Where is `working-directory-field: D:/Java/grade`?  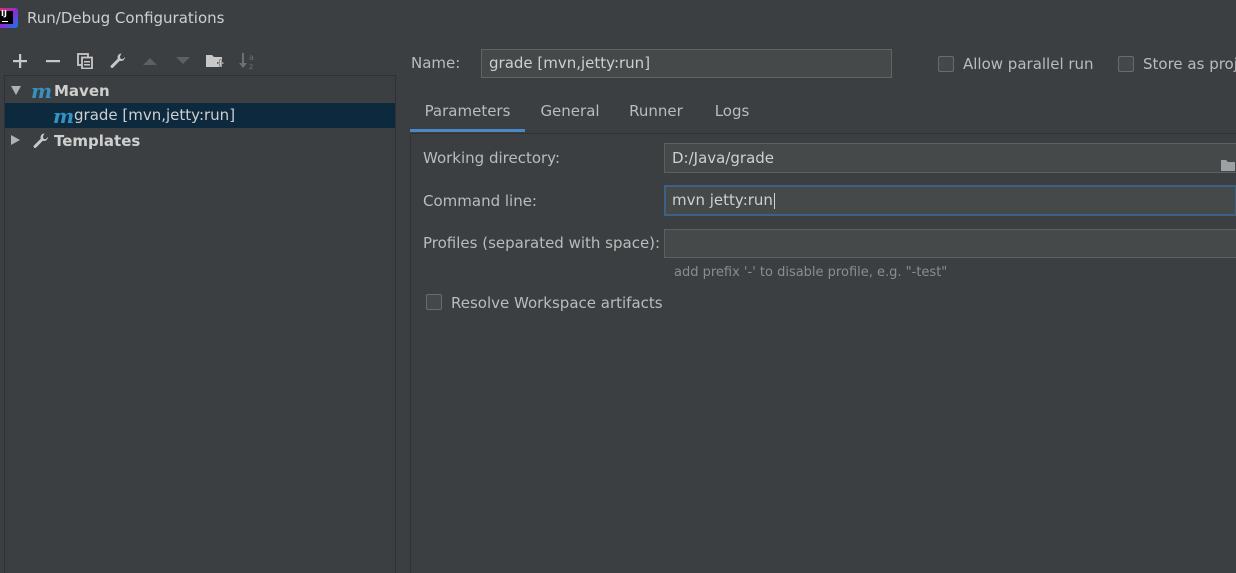 working-directory-field: D:/Java/grade is located at coordinates (950, 158).